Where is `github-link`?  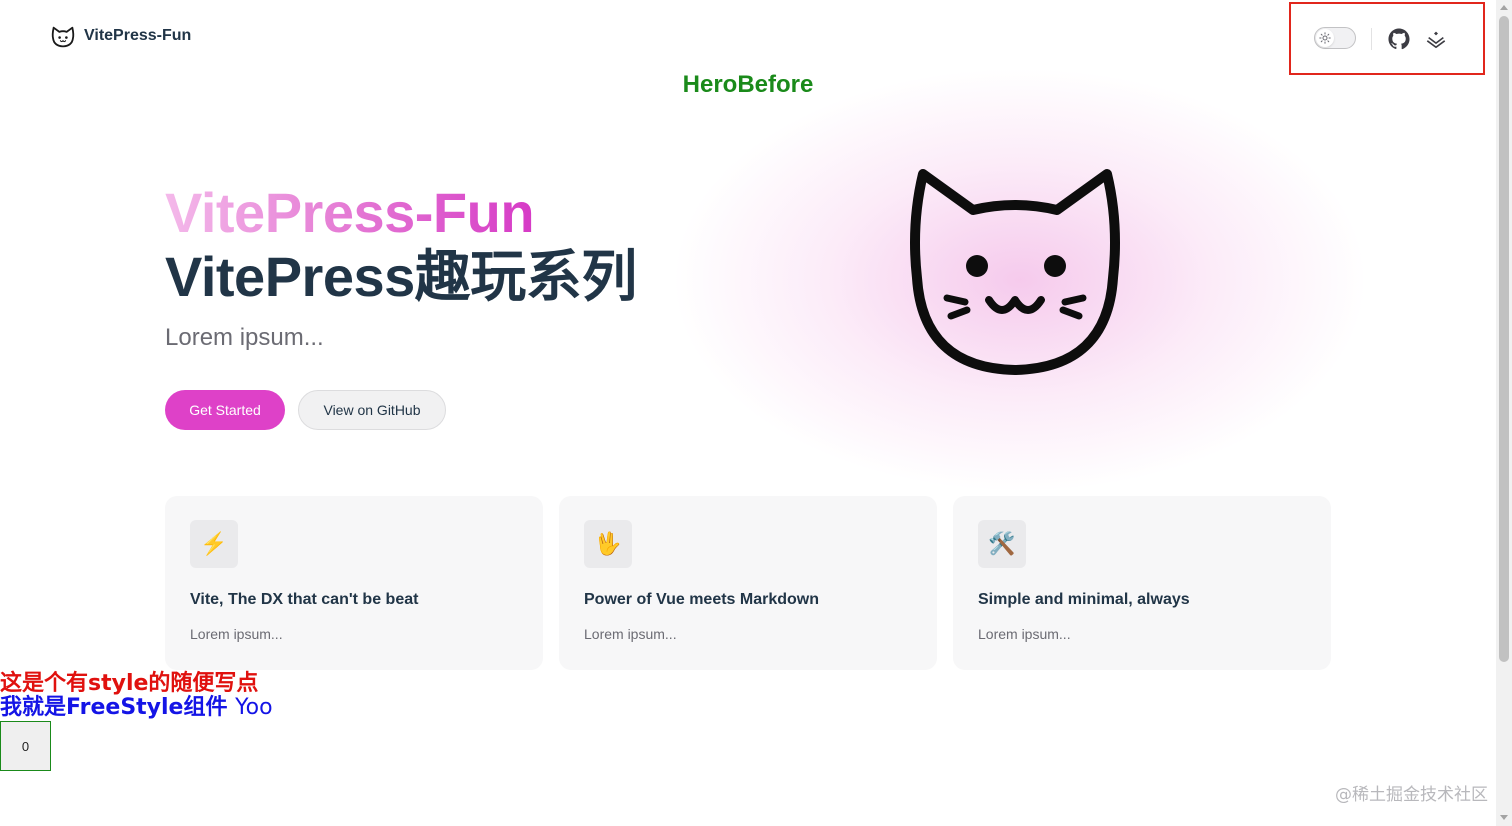 github-link is located at coordinates (1399, 39).